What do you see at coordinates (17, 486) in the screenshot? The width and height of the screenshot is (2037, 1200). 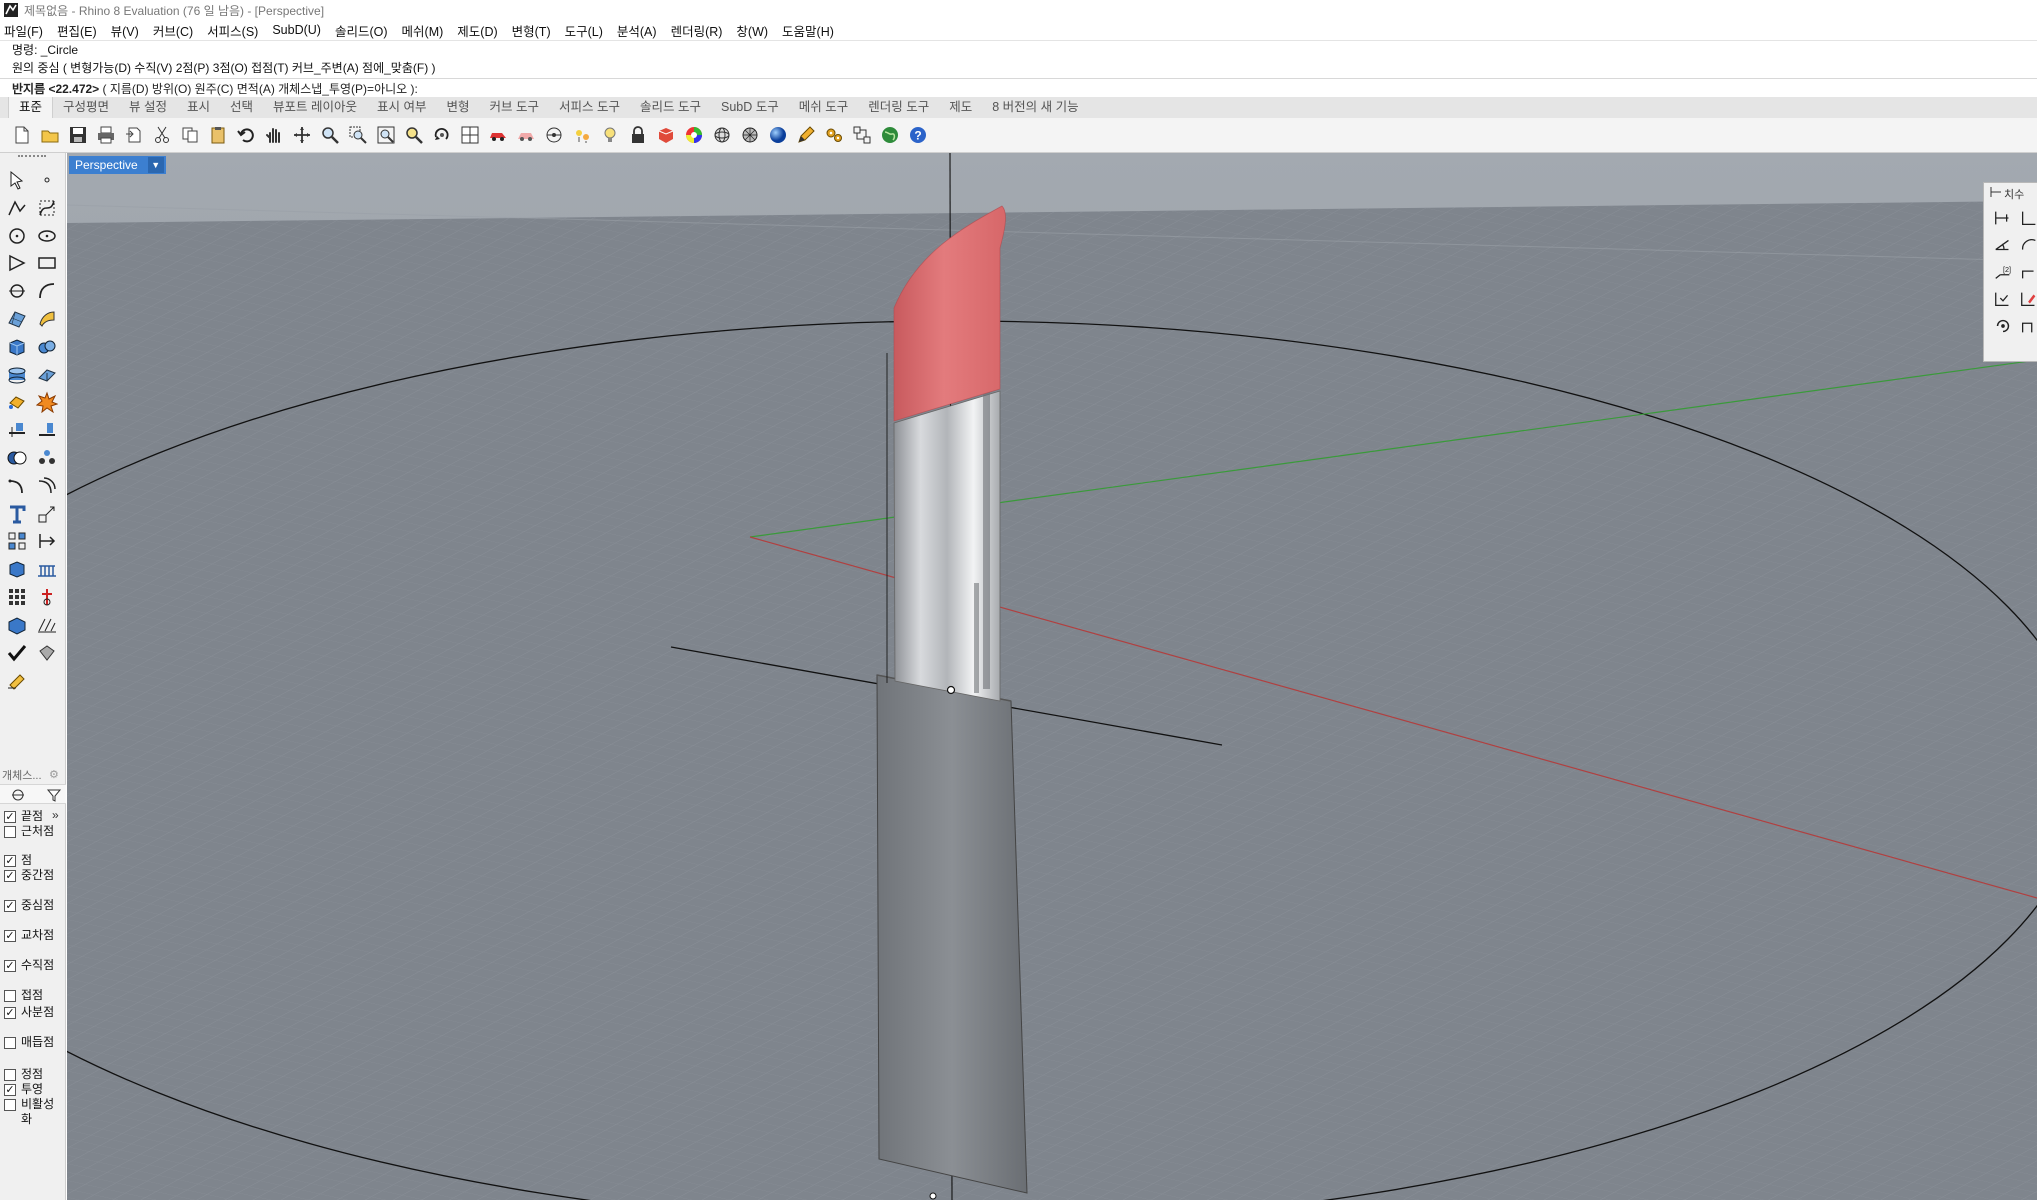 I see `fillet-icon` at bounding box center [17, 486].